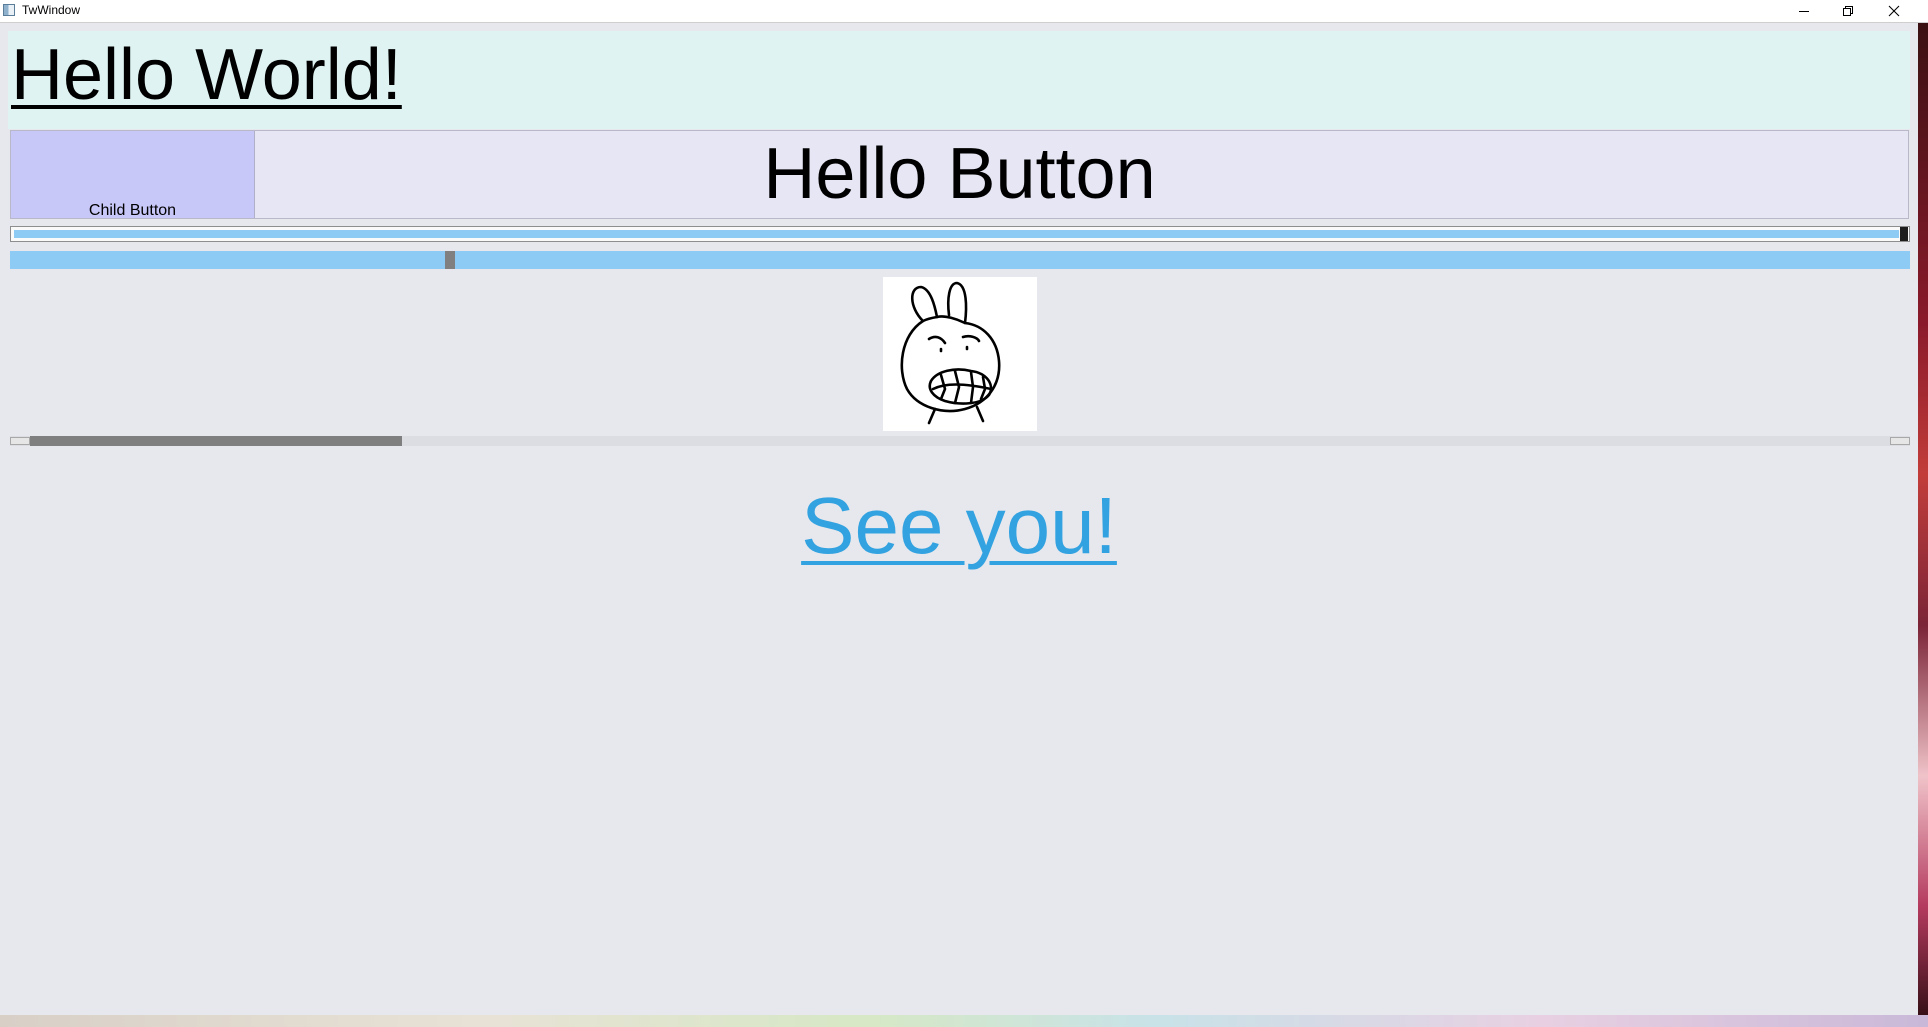 Image resolution: width=1928 pixels, height=1027 pixels. What do you see at coordinates (959, 80) in the screenshot?
I see `hello-world-panel: Hello World!` at bounding box center [959, 80].